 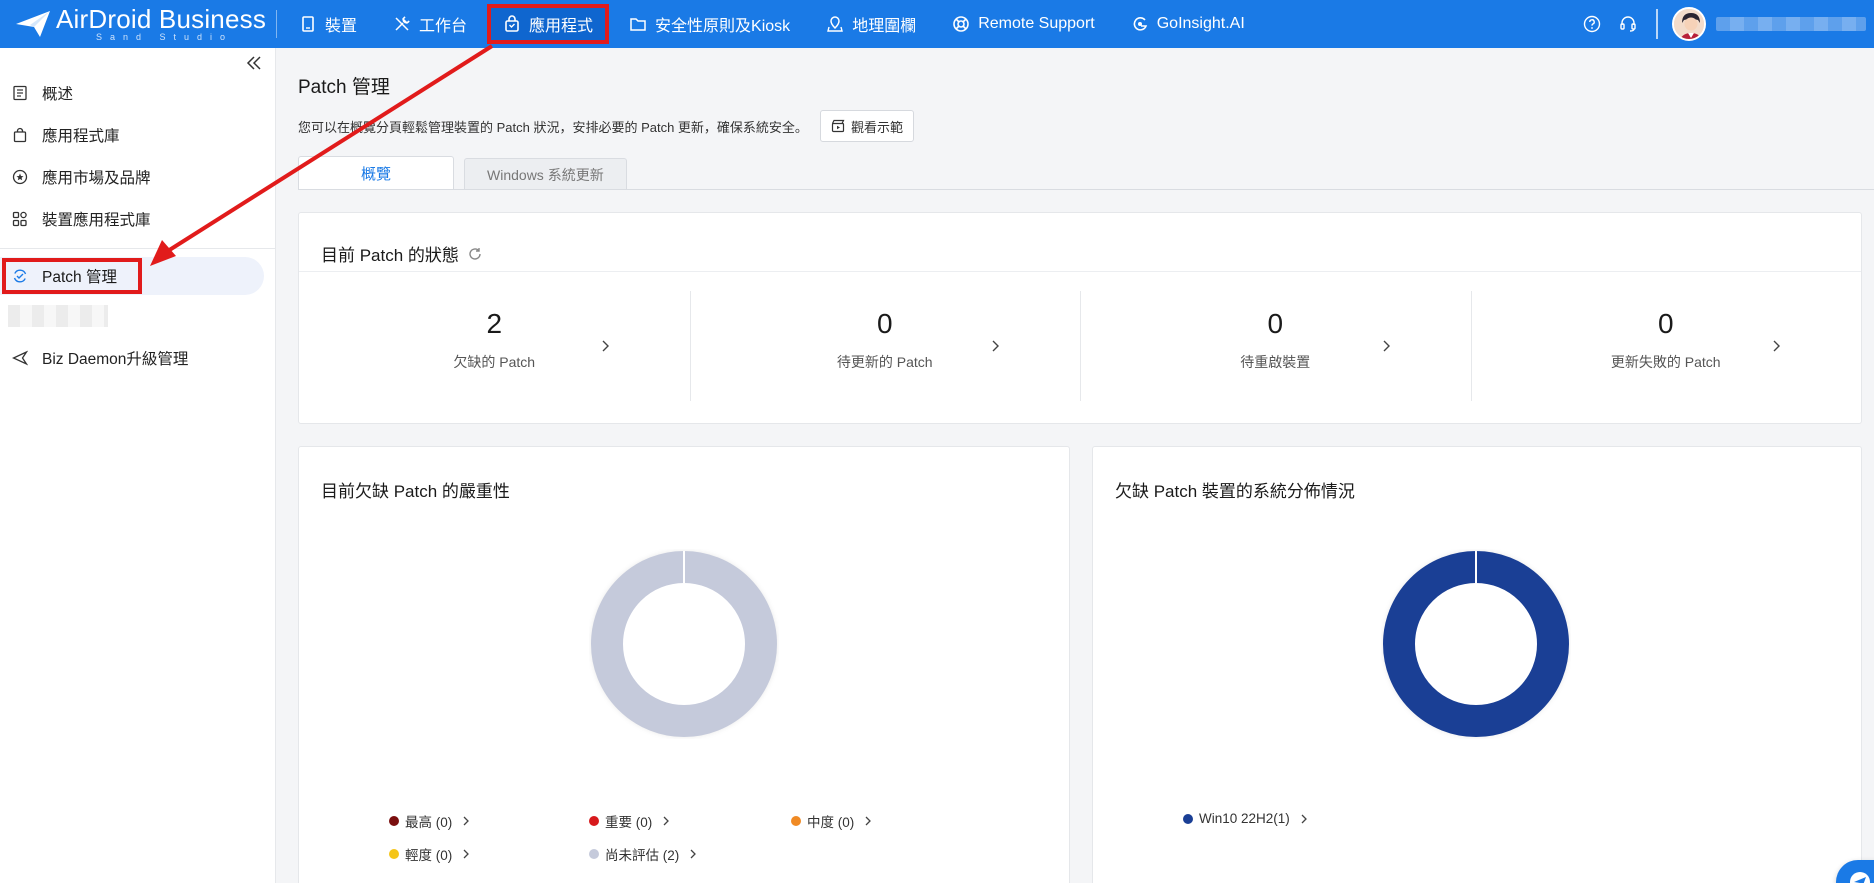 I want to click on help-button, so click(x=1592, y=24).